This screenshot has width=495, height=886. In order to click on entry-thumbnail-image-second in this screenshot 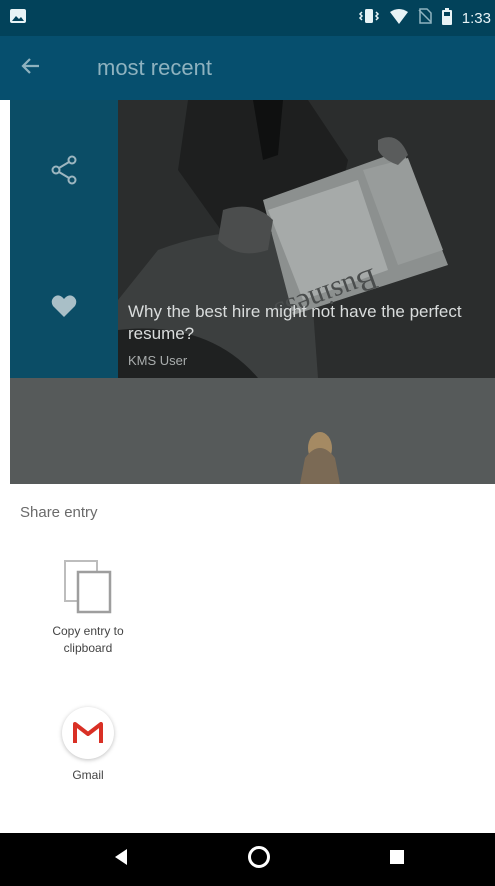, I will do `click(252, 431)`.